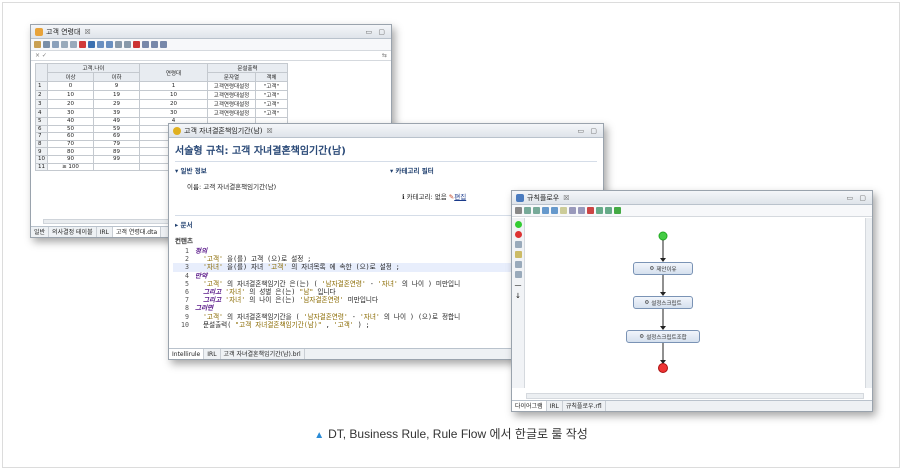  I want to click on tab-rfl-file: 규칙플로우.rfl, so click(584, 406).